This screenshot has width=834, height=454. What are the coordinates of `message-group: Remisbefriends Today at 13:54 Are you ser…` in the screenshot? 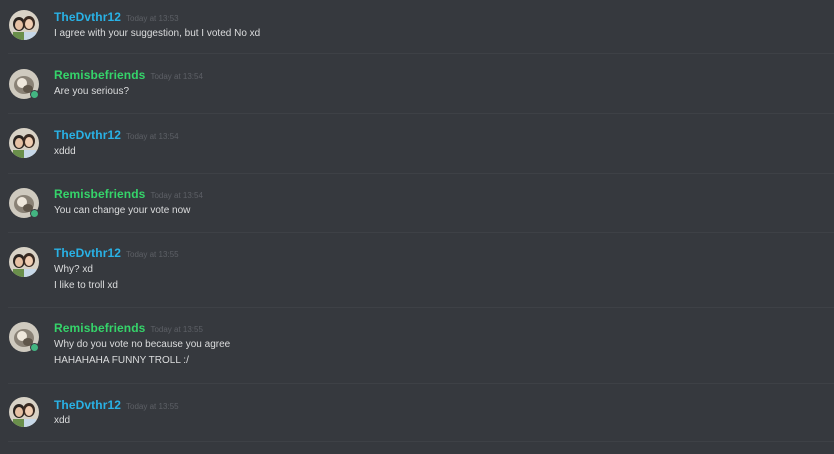 It's located at (417, 83).